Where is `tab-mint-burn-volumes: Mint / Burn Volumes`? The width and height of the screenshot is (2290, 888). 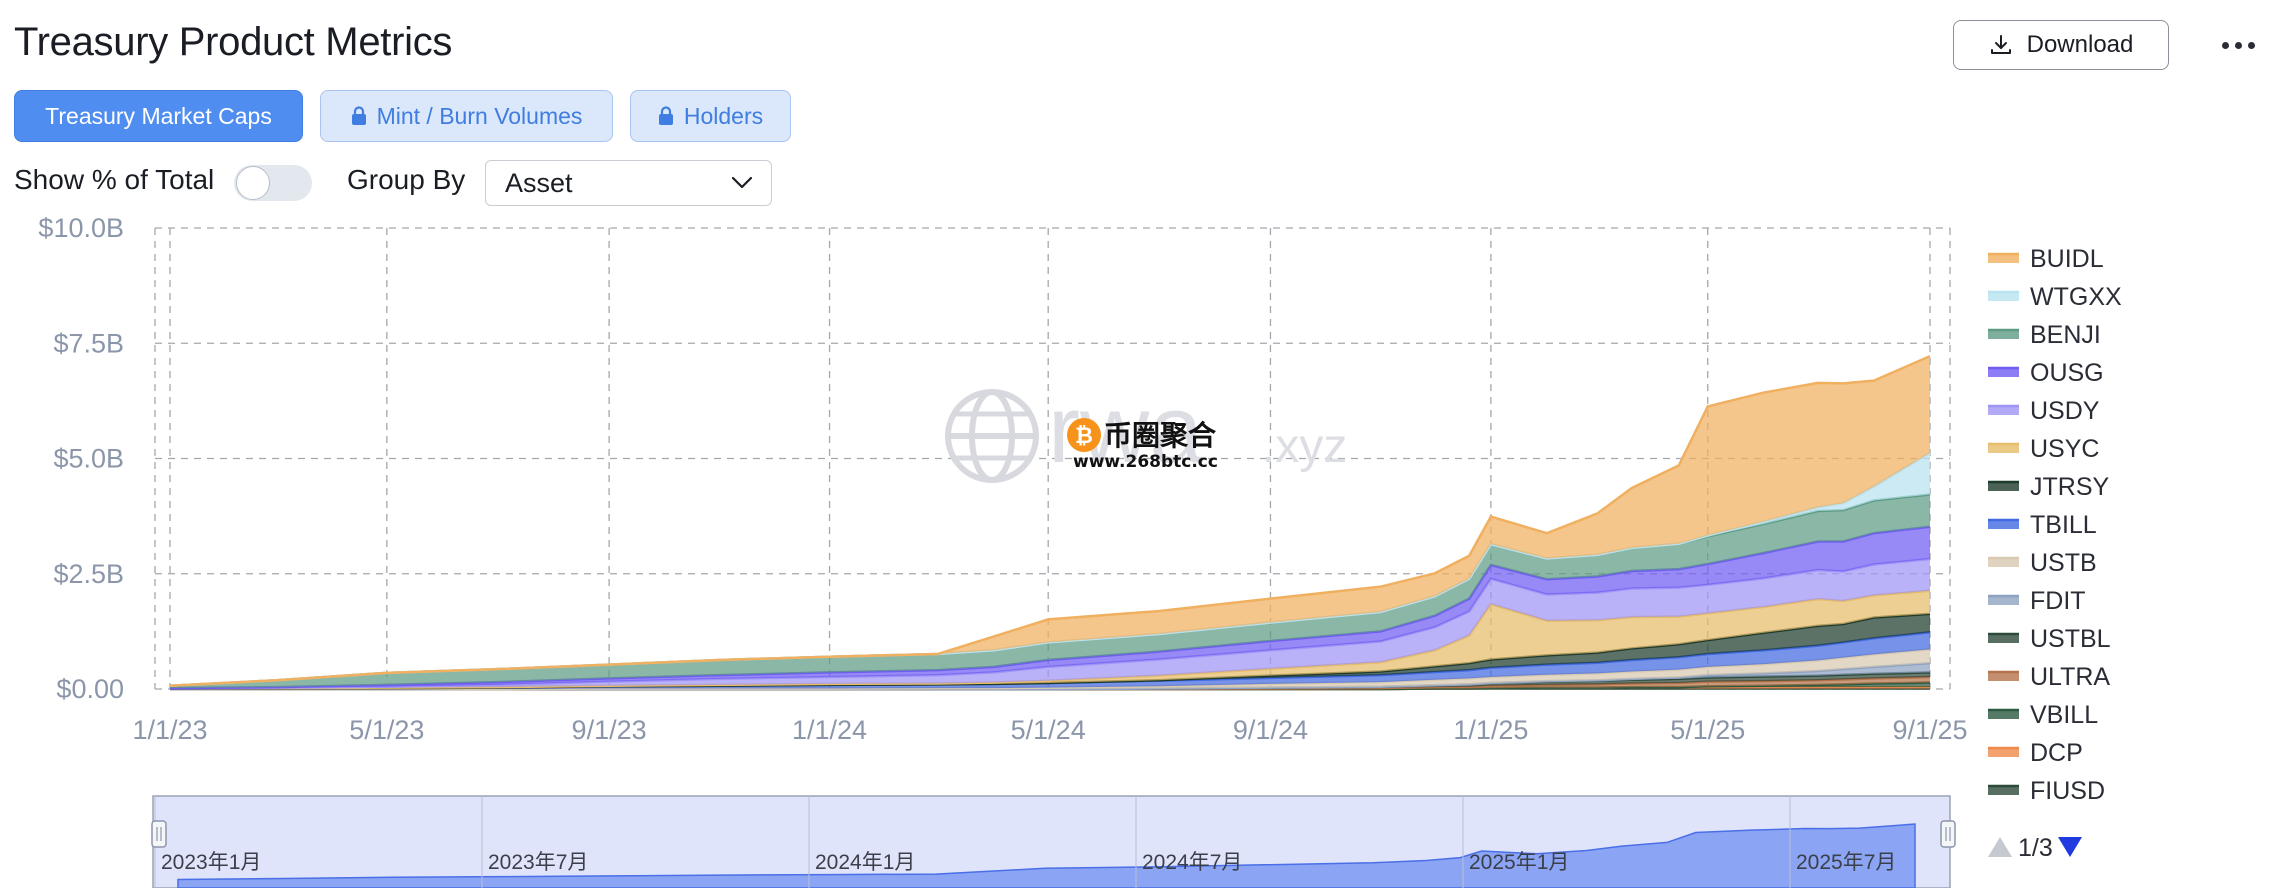 tab-mint-burn-volumes: Mint / Burn Volumes is located at coordinates (466, 116).